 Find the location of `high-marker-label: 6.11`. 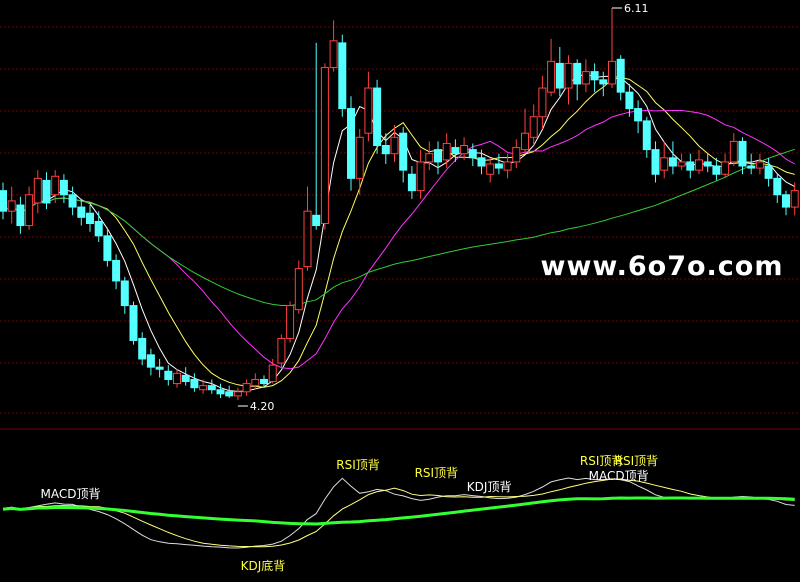

high-marker-label: 6.11 is located at coordinates (636, 8).